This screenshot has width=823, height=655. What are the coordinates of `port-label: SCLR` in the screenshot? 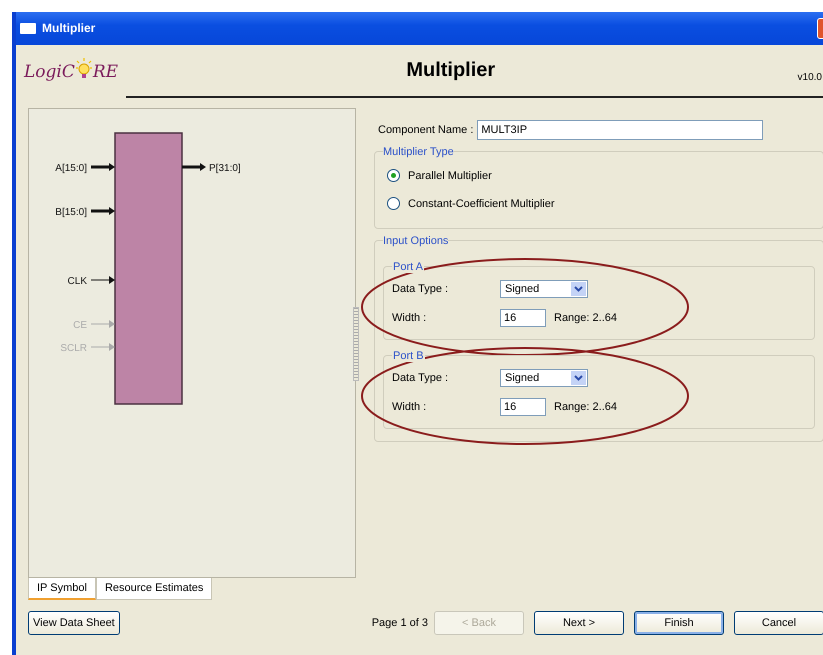 It's located at (73, 348).